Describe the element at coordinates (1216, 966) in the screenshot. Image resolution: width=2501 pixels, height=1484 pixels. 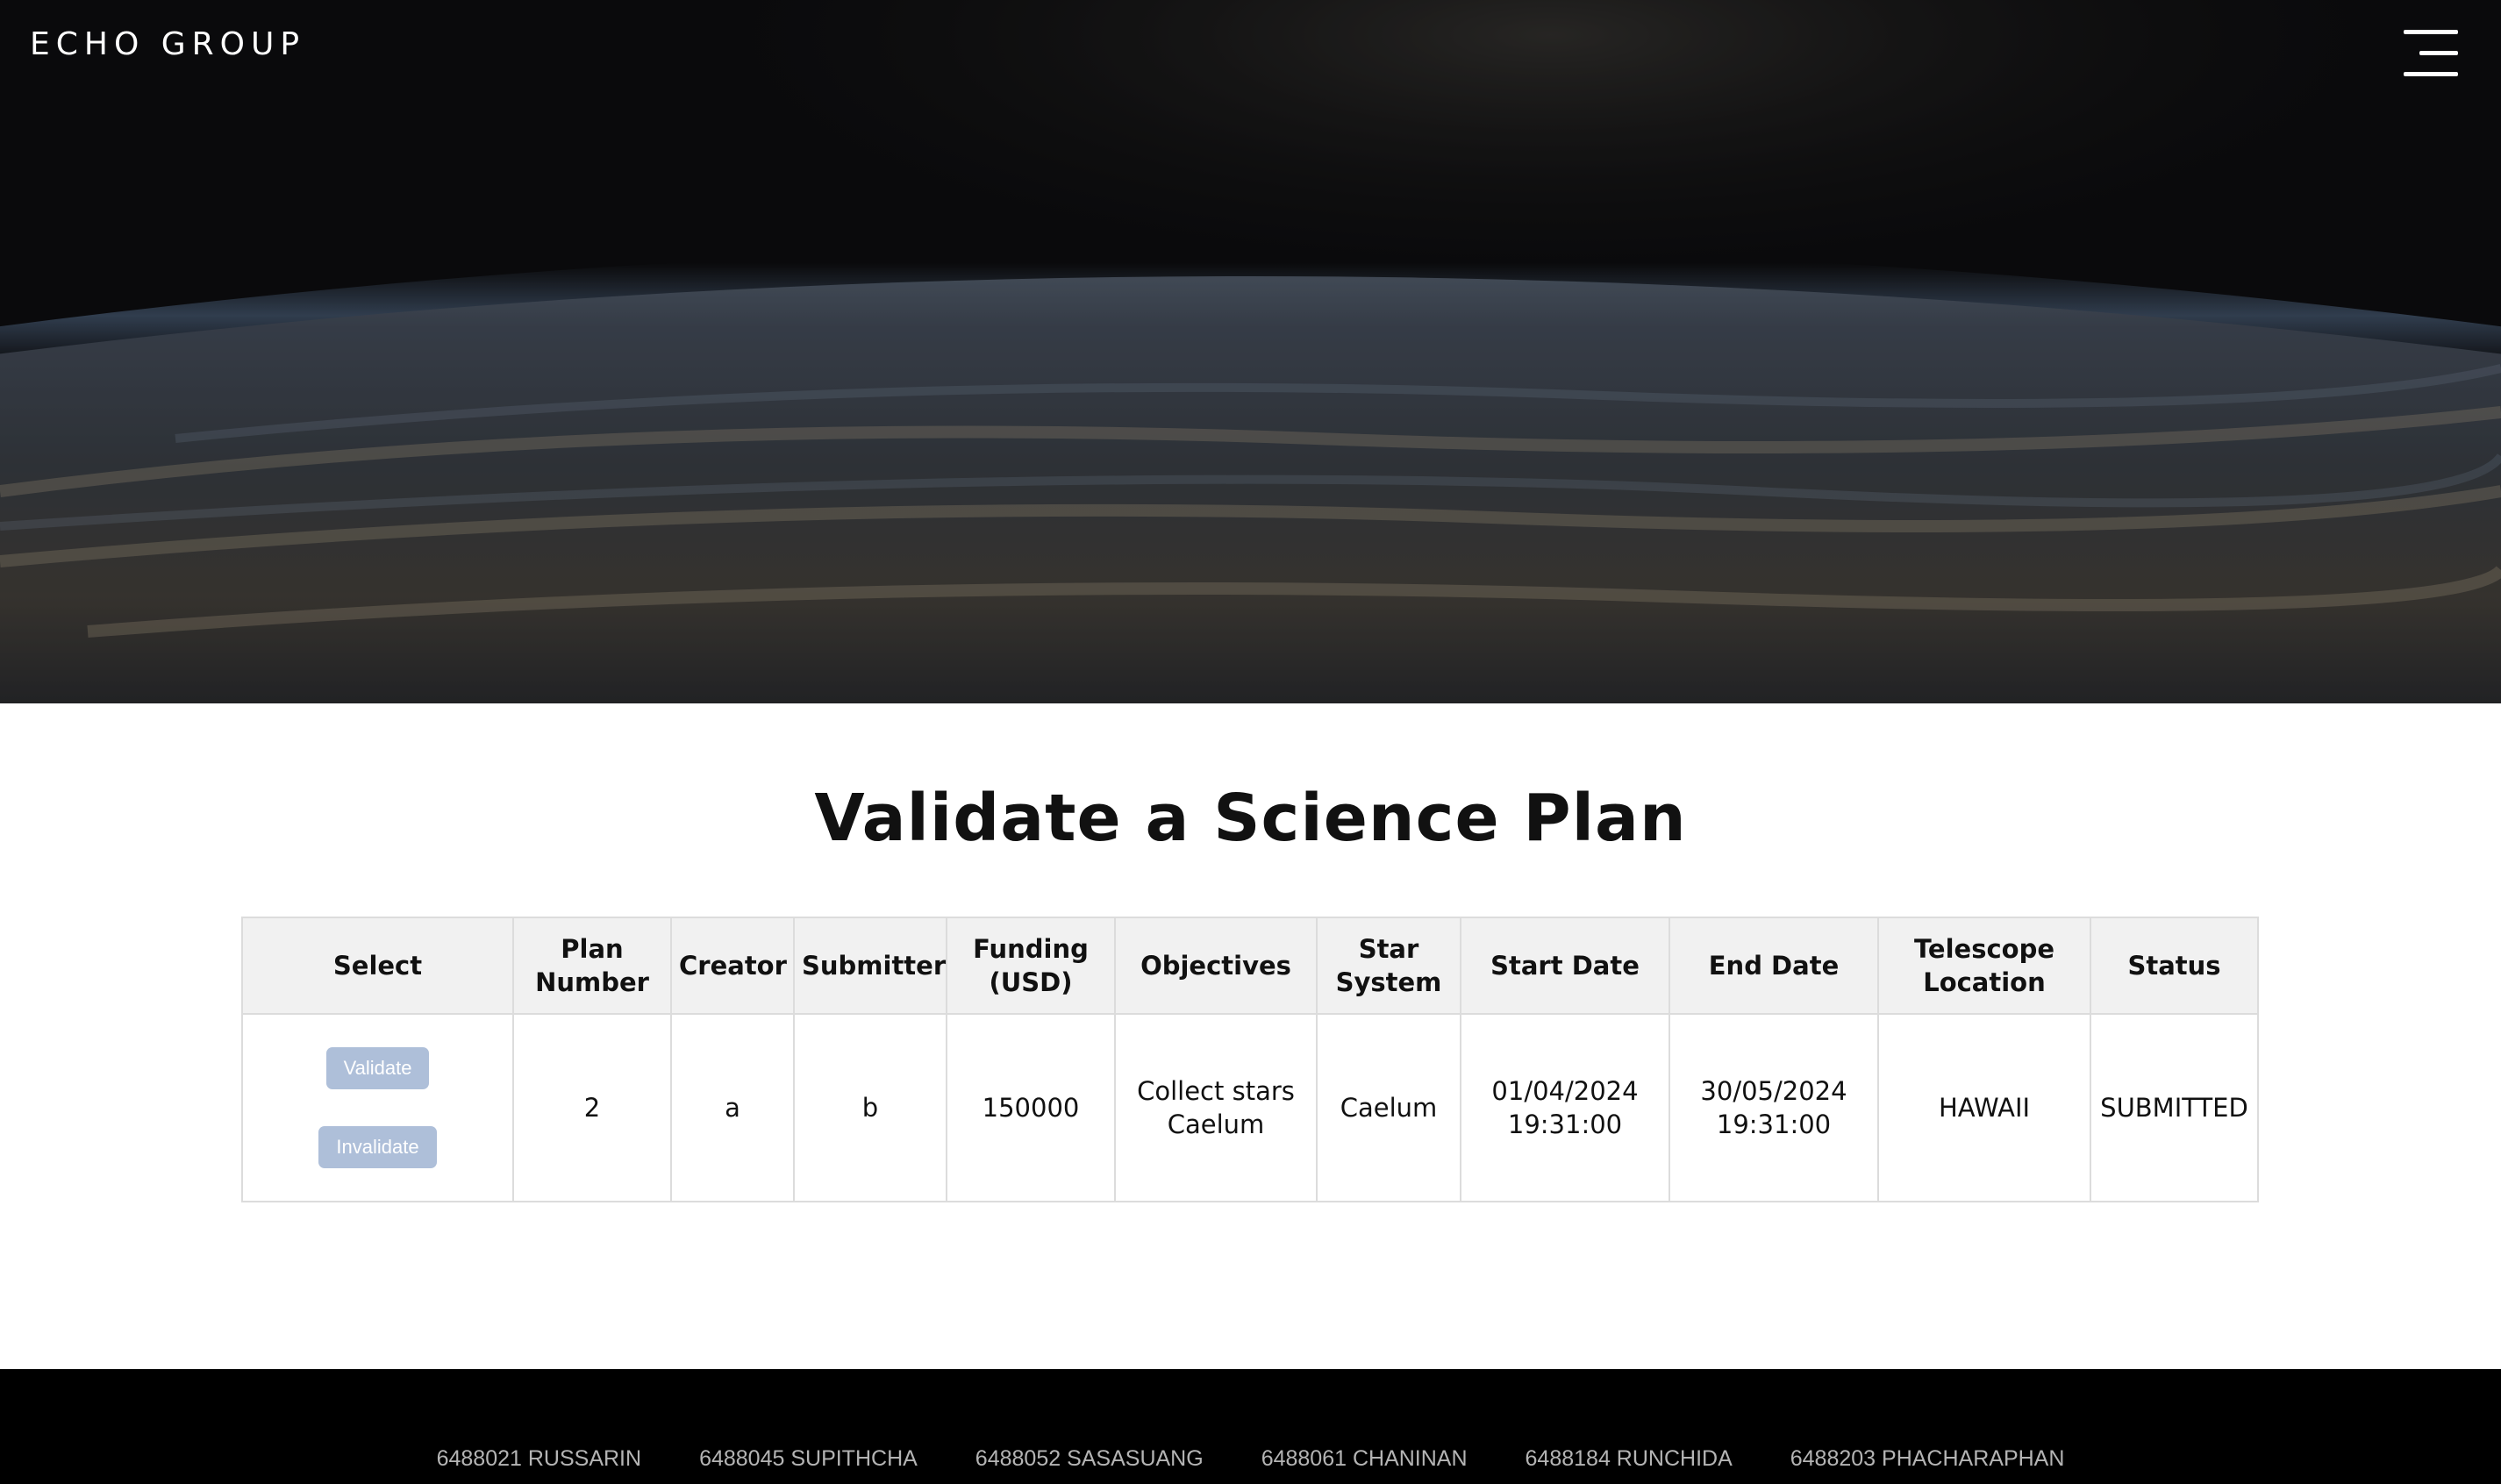
I see `column-header-objectives: Objectives` at that location.